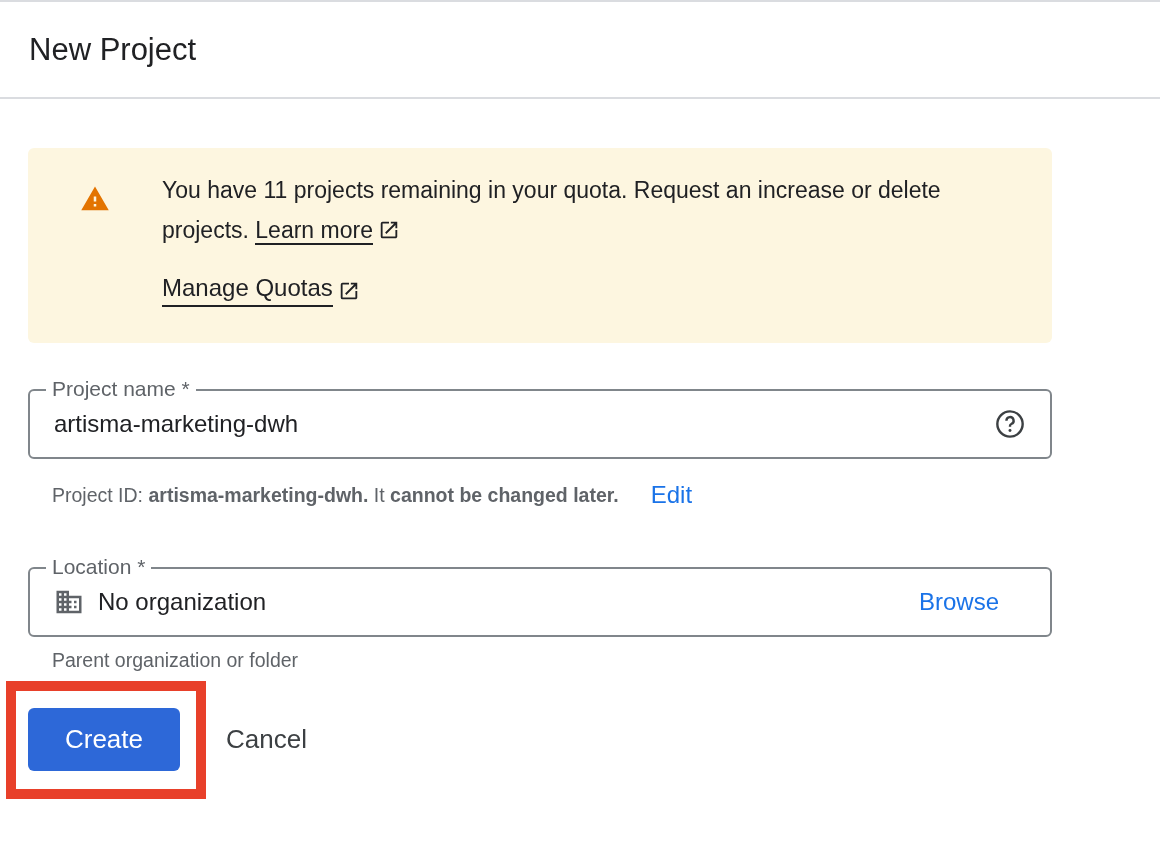 Image resolution: width=1160 pixels, height=844 pixels. What do you see at coordinates (175, 660) in the screenshot?
I see `location-hint: Parent organization or folder` at bounding box center [175, 660].